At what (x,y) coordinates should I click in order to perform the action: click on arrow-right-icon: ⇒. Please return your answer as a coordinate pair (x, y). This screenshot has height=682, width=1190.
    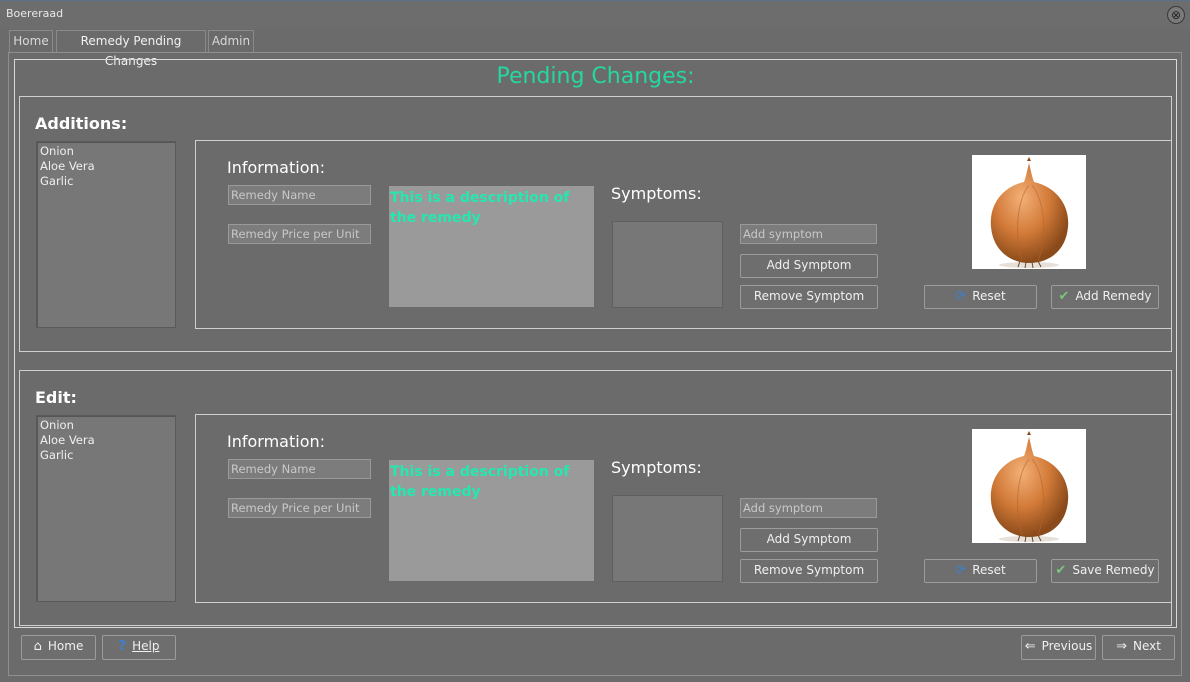
    Looking at the image, I should click on (1121, 646).